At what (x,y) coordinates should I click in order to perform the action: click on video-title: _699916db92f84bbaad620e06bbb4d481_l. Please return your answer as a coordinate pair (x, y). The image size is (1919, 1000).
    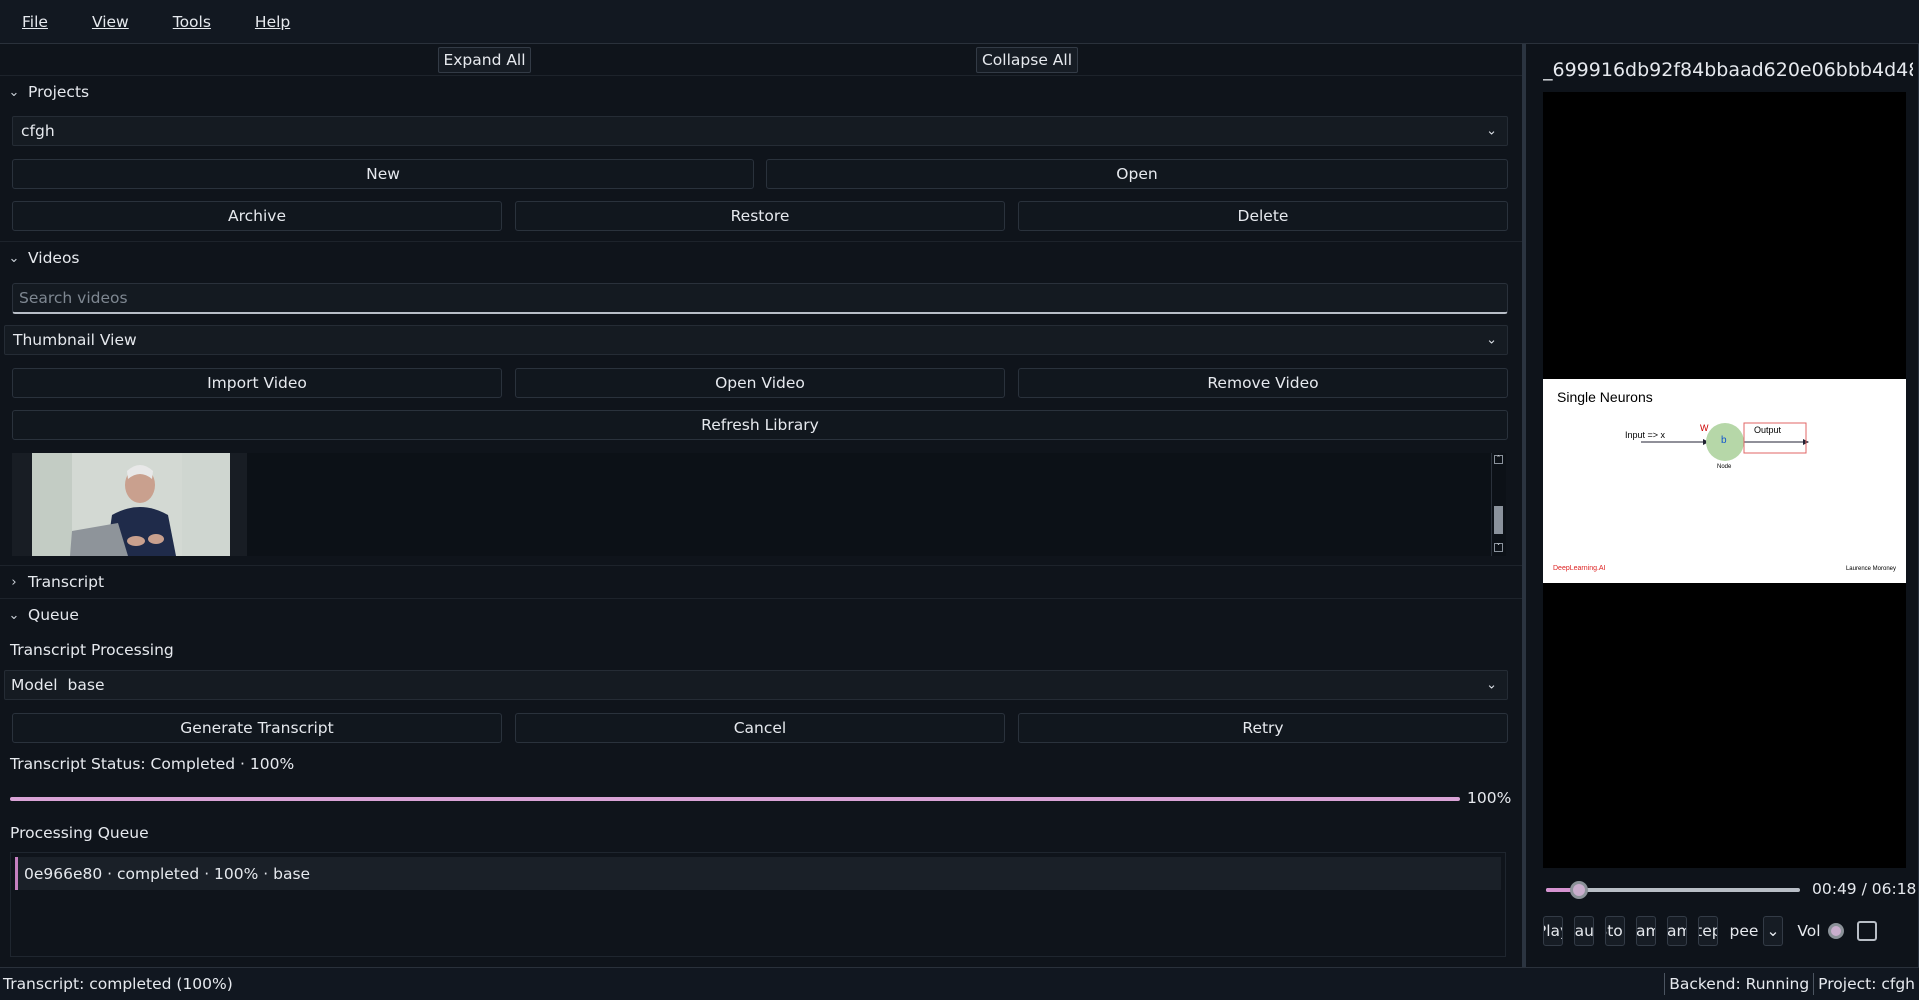
    Looking at the image, I should click on (1728, 70).